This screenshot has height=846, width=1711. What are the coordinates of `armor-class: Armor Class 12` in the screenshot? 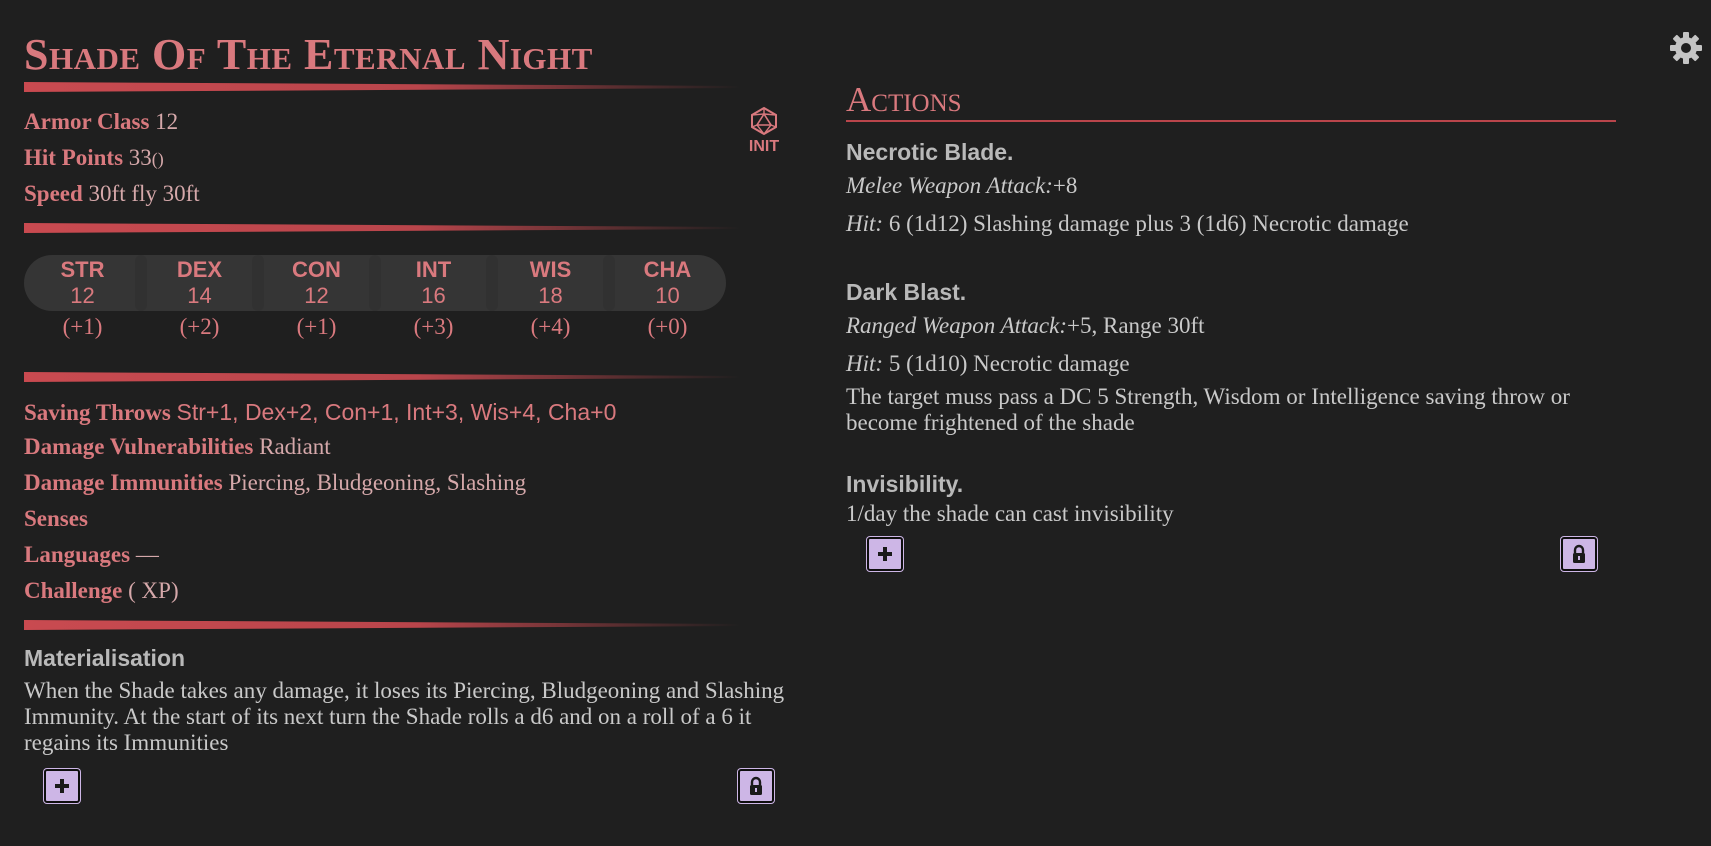 It's located at (101, 122).